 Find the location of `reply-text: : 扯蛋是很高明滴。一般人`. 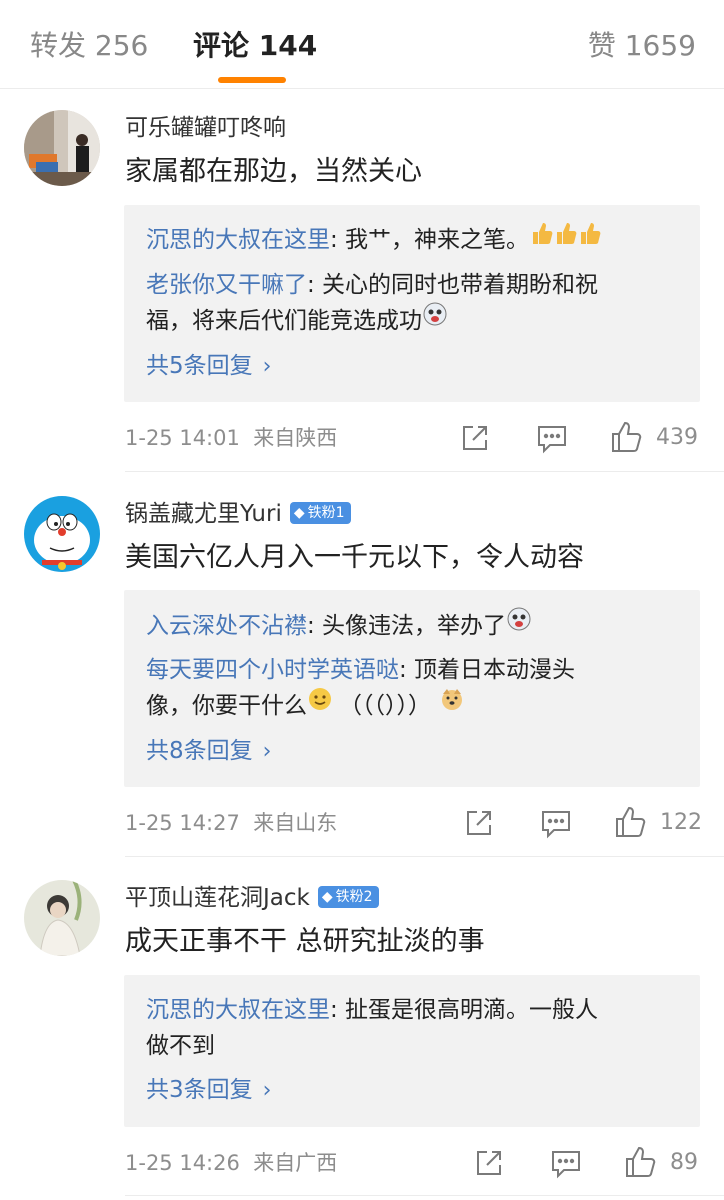

reply-text: : 扯蛋是很高明滴。一般人 is located at coordinates (464, 1010).